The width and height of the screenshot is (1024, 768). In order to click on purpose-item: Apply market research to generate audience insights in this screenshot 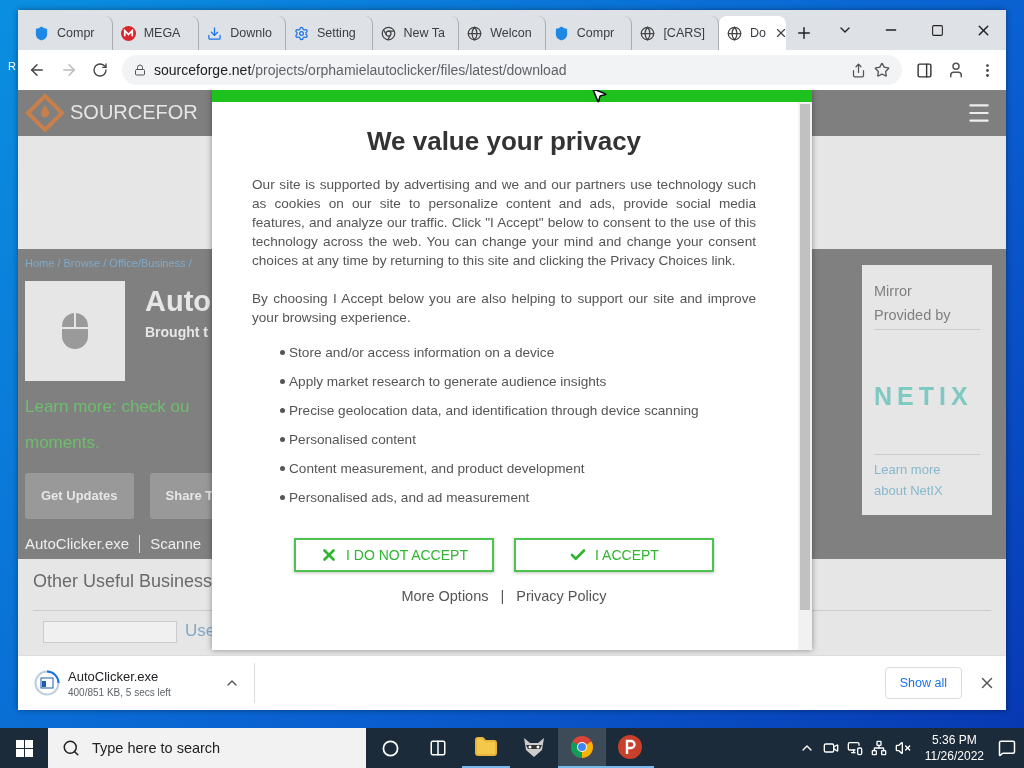, I will do `click(518, 381)`.